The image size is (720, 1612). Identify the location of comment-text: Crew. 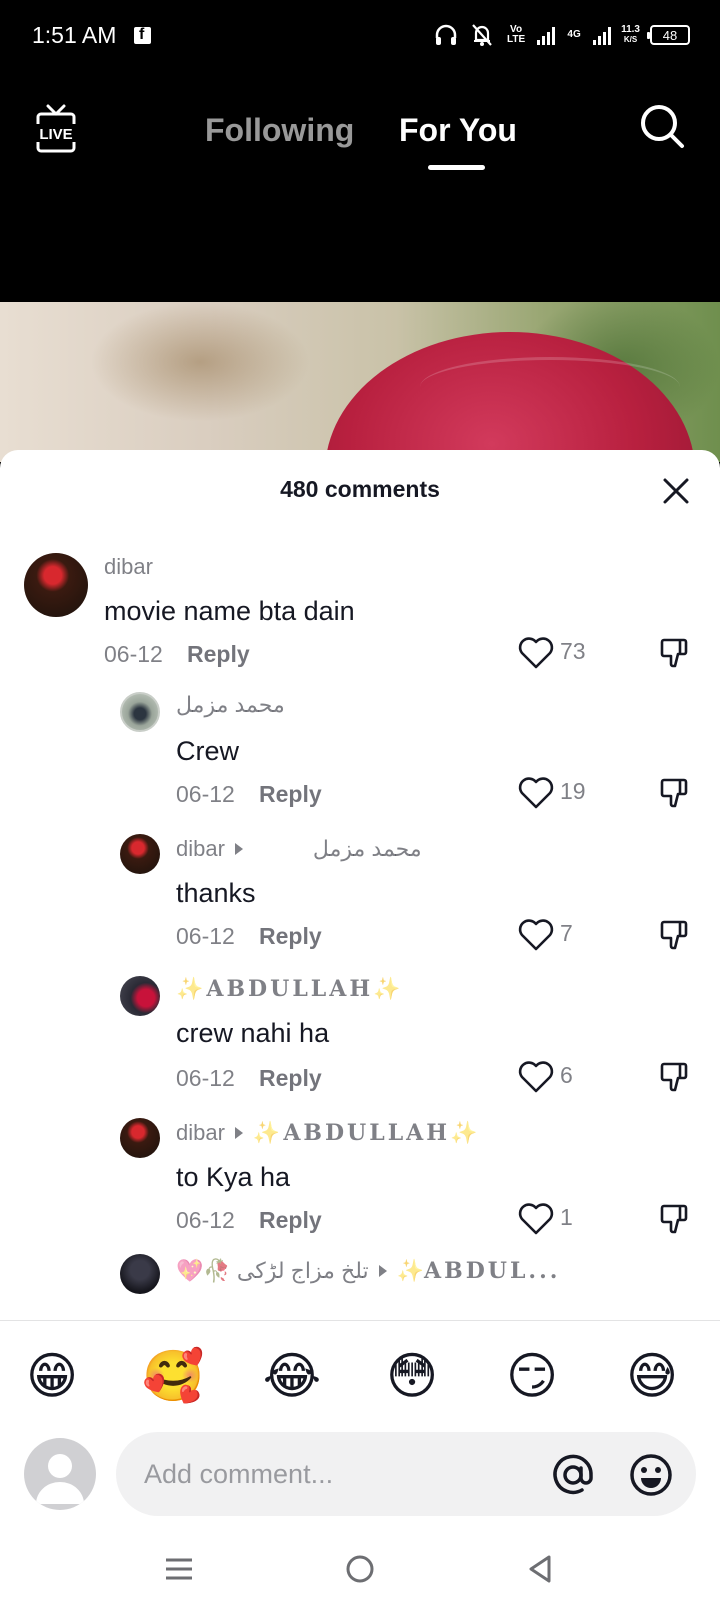
(208, 751).